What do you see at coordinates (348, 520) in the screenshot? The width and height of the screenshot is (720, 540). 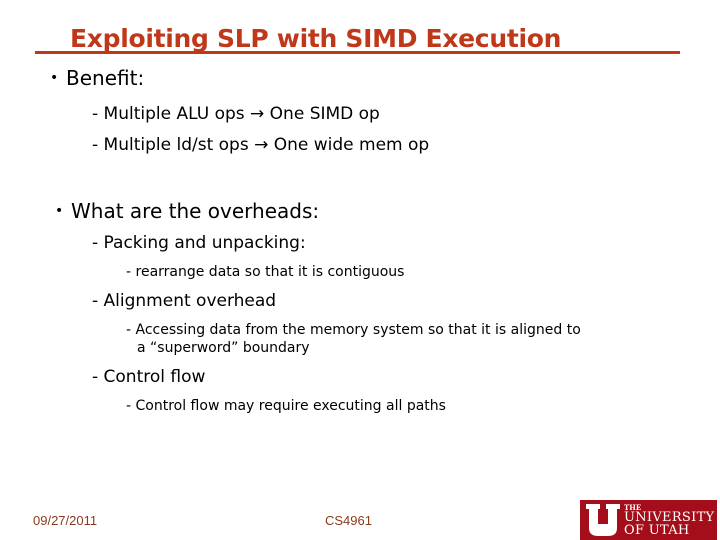 I see `footer-course: CS4961` at bounding box center [348, 520].